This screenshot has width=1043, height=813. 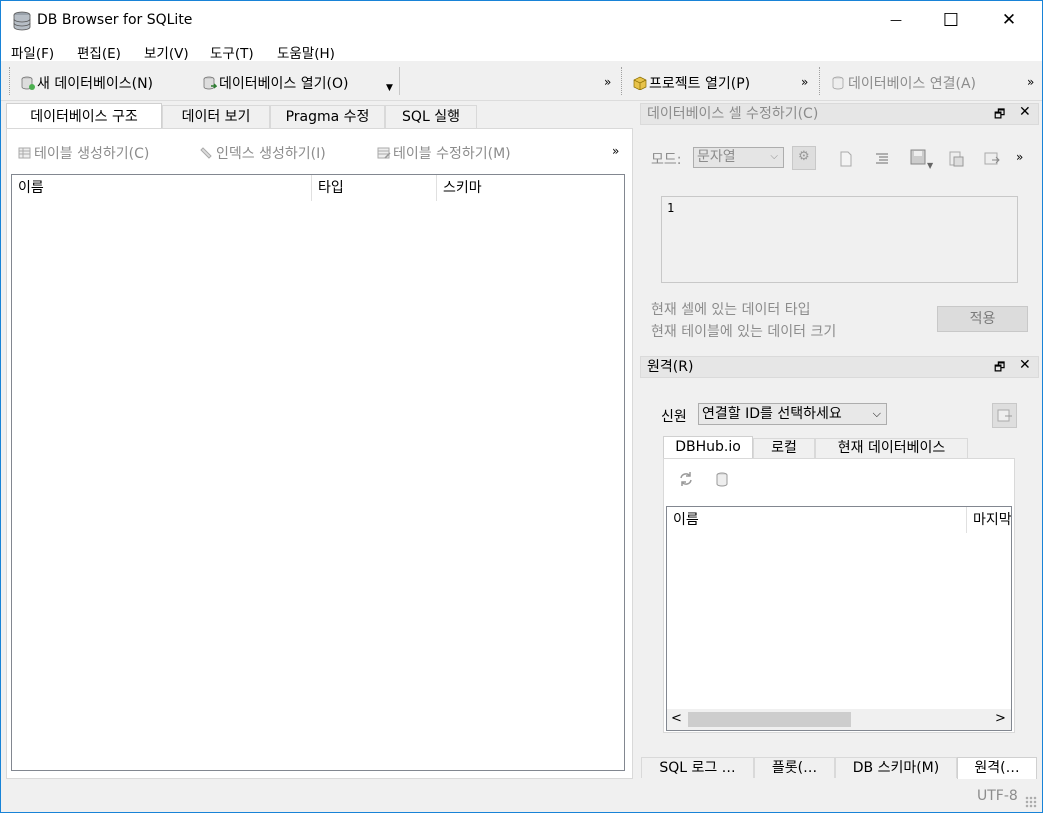 I want to click on close-button: ✕, so click(x=1009, y=20).